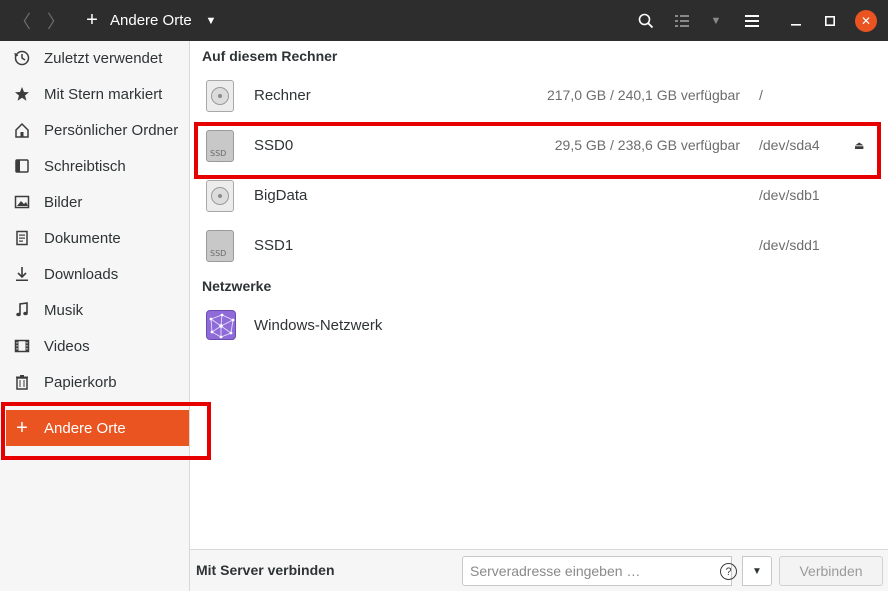 This screenshot has height=591, width=888. What do you see at coordinates (539, 246) in the screenshot?
I see `device-row-ssd1: SSD SSD1 /dev/sdd1` at bounding box center [539, 246].